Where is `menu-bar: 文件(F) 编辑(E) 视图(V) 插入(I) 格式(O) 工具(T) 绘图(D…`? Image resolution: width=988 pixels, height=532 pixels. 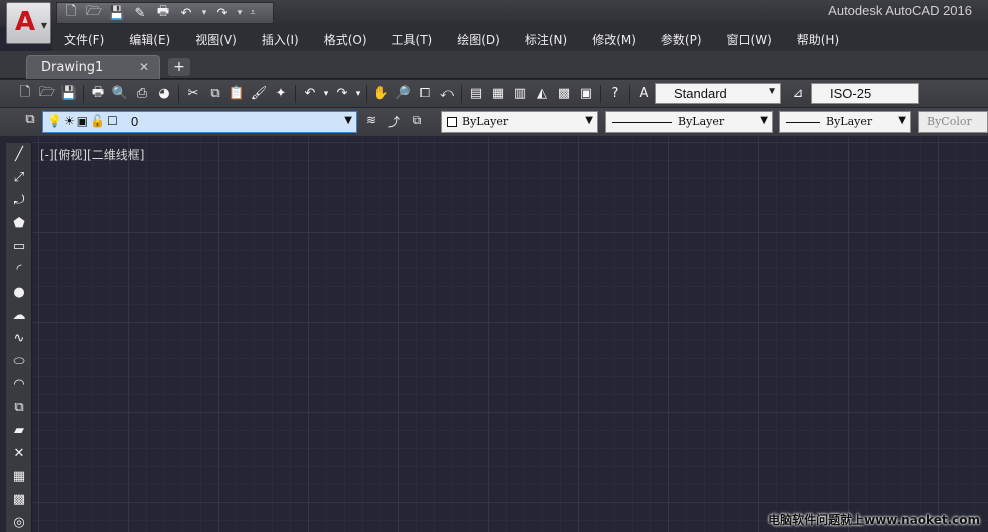
menu-bar: 文件(F) 编辑(E) 视图(V) 插入(I) 格式(O) 工具(T) 绘图(D… is located at coordinates (520, 39).